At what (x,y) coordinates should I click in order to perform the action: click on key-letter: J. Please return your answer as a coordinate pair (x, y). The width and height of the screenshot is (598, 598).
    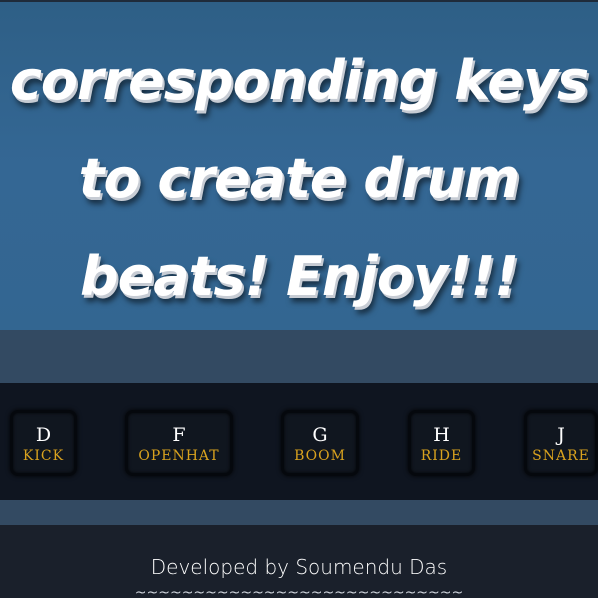
    Looking at the image, I should click on (561, 435).